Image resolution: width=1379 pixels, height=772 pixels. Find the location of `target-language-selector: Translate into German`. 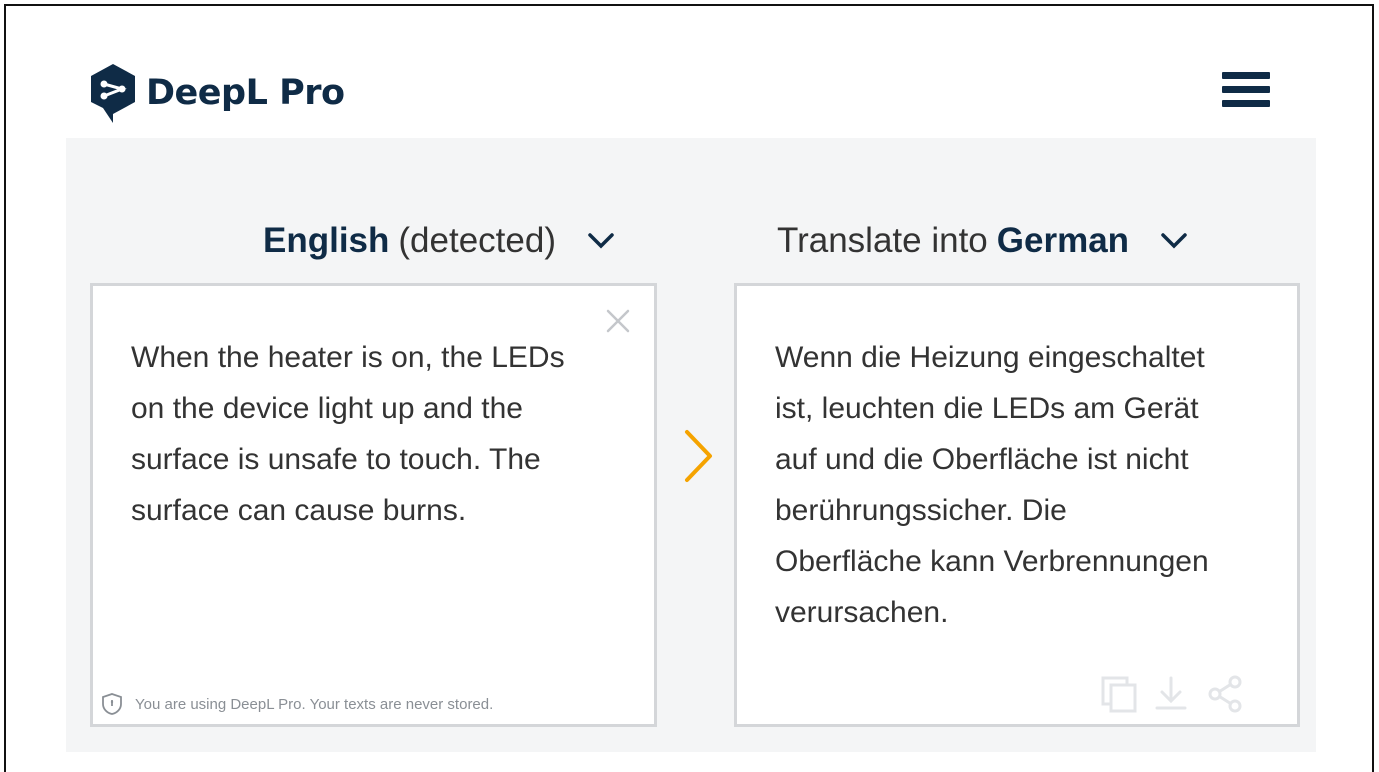

target-language-selector: Translate into German is located at coordinates (983, 241).